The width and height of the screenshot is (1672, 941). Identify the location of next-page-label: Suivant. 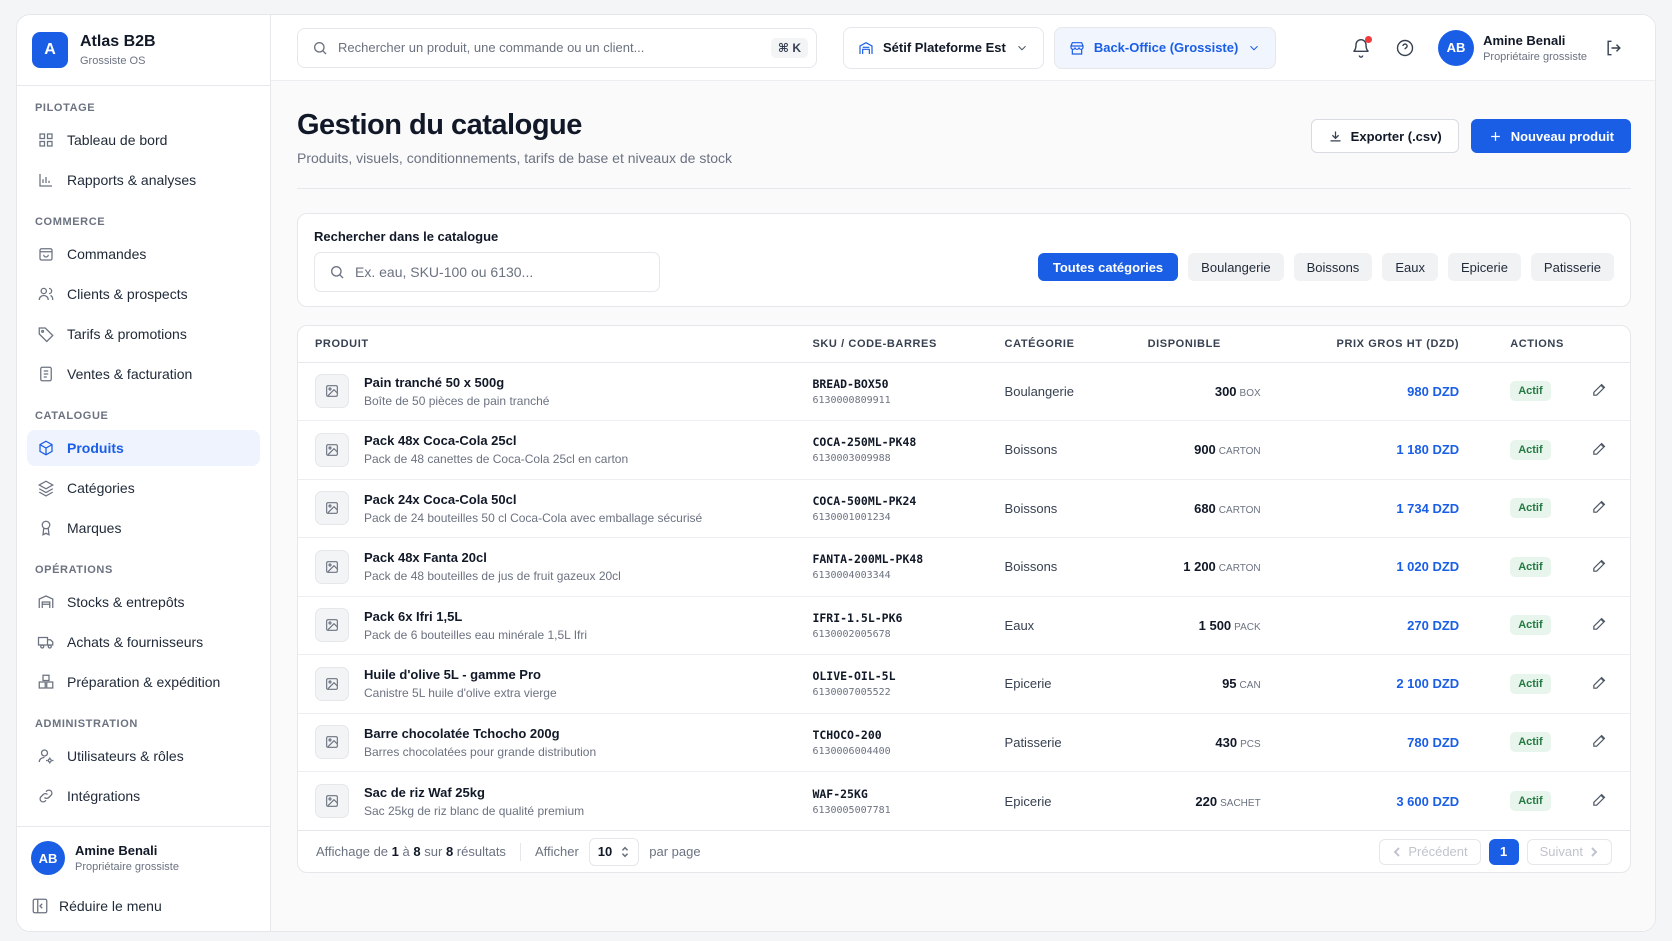
(1561, 851).